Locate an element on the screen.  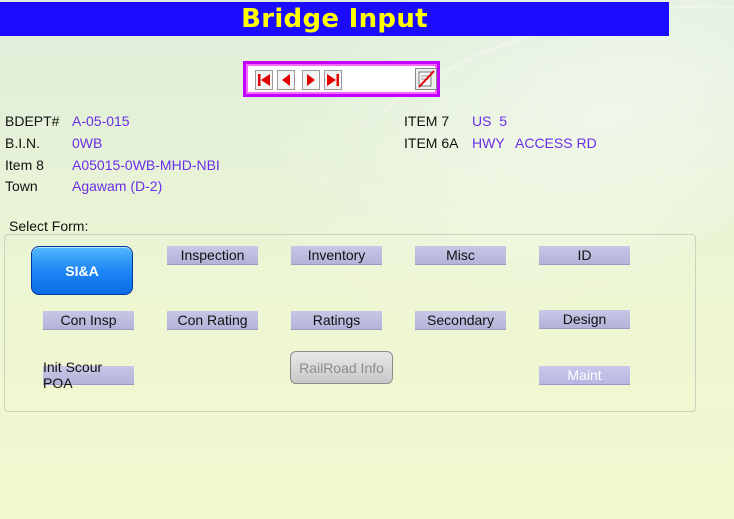
con-insp-button: Con Insp is located at coordinates (88, 320).